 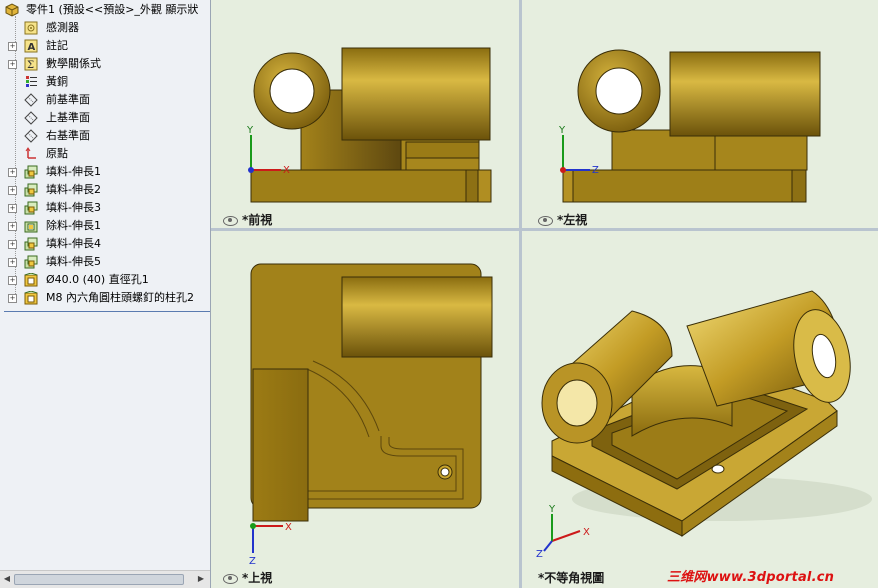 What do you see at coordinates (31, 154) in the screenshot?
I see `origin-icon` at bounding box center [31, 154].